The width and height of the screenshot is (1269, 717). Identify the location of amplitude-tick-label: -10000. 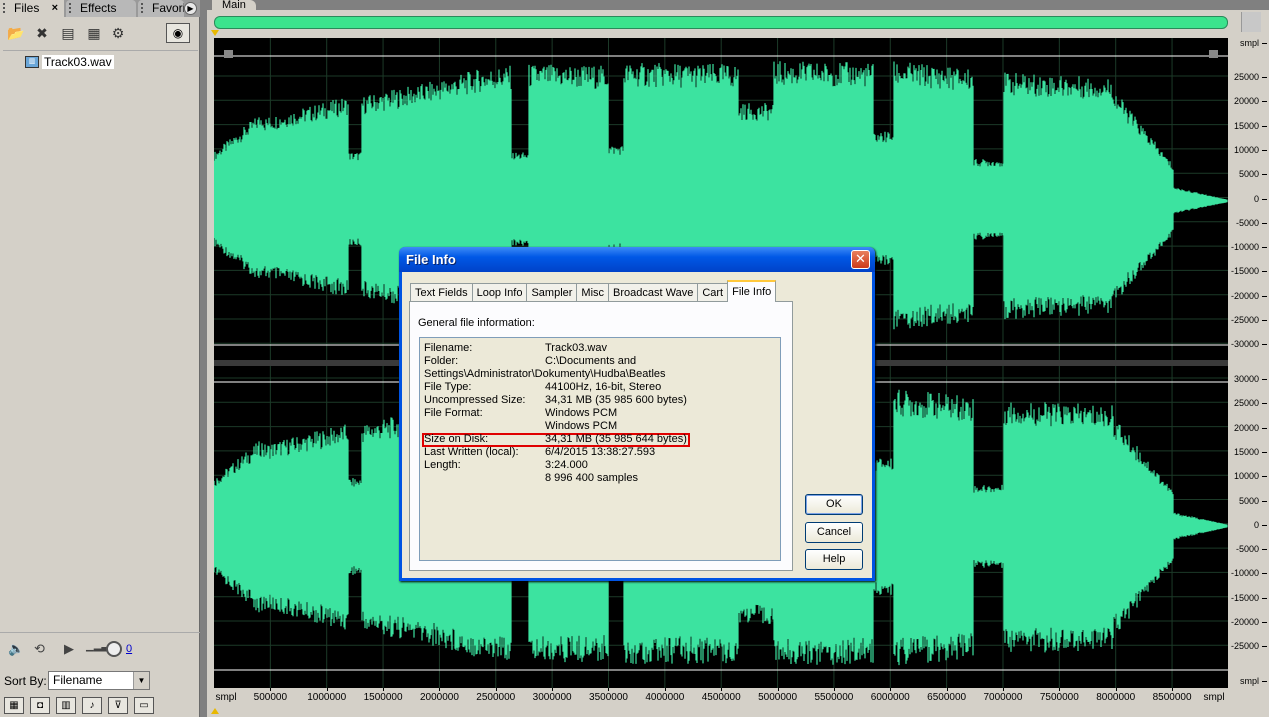
(1249, 247).